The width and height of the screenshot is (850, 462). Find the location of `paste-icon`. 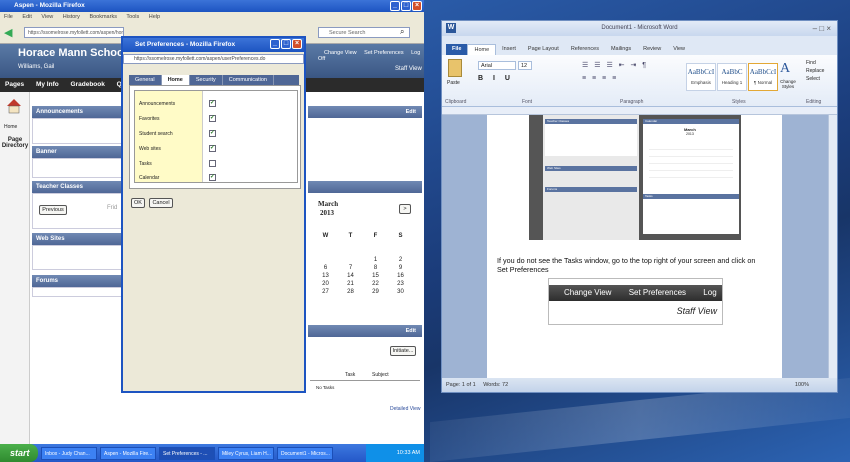

paste-icon is located at coordinates (455, 68).